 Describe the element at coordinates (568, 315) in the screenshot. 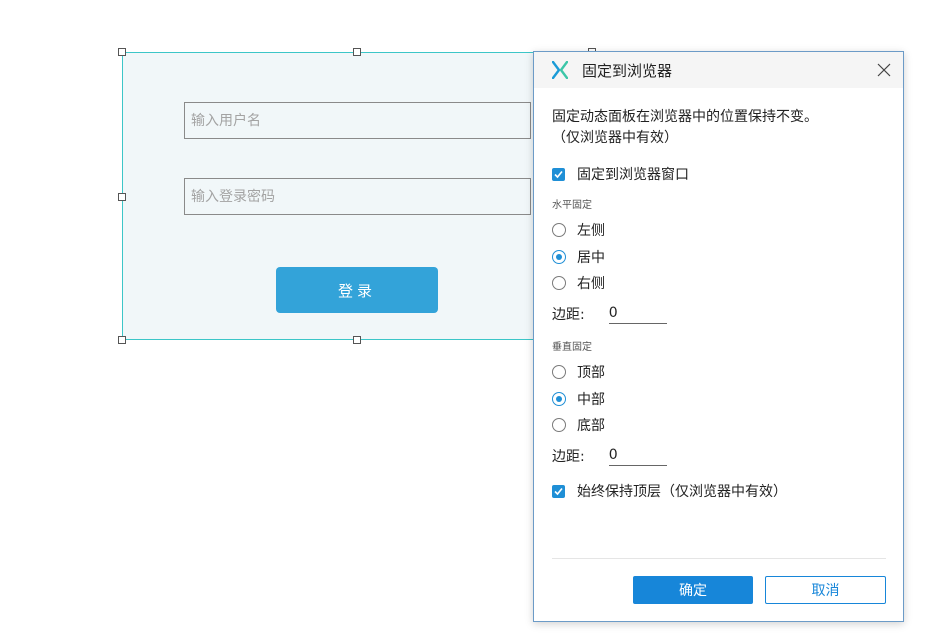

I see `horizontal-margin-label: 边距:` at that location.